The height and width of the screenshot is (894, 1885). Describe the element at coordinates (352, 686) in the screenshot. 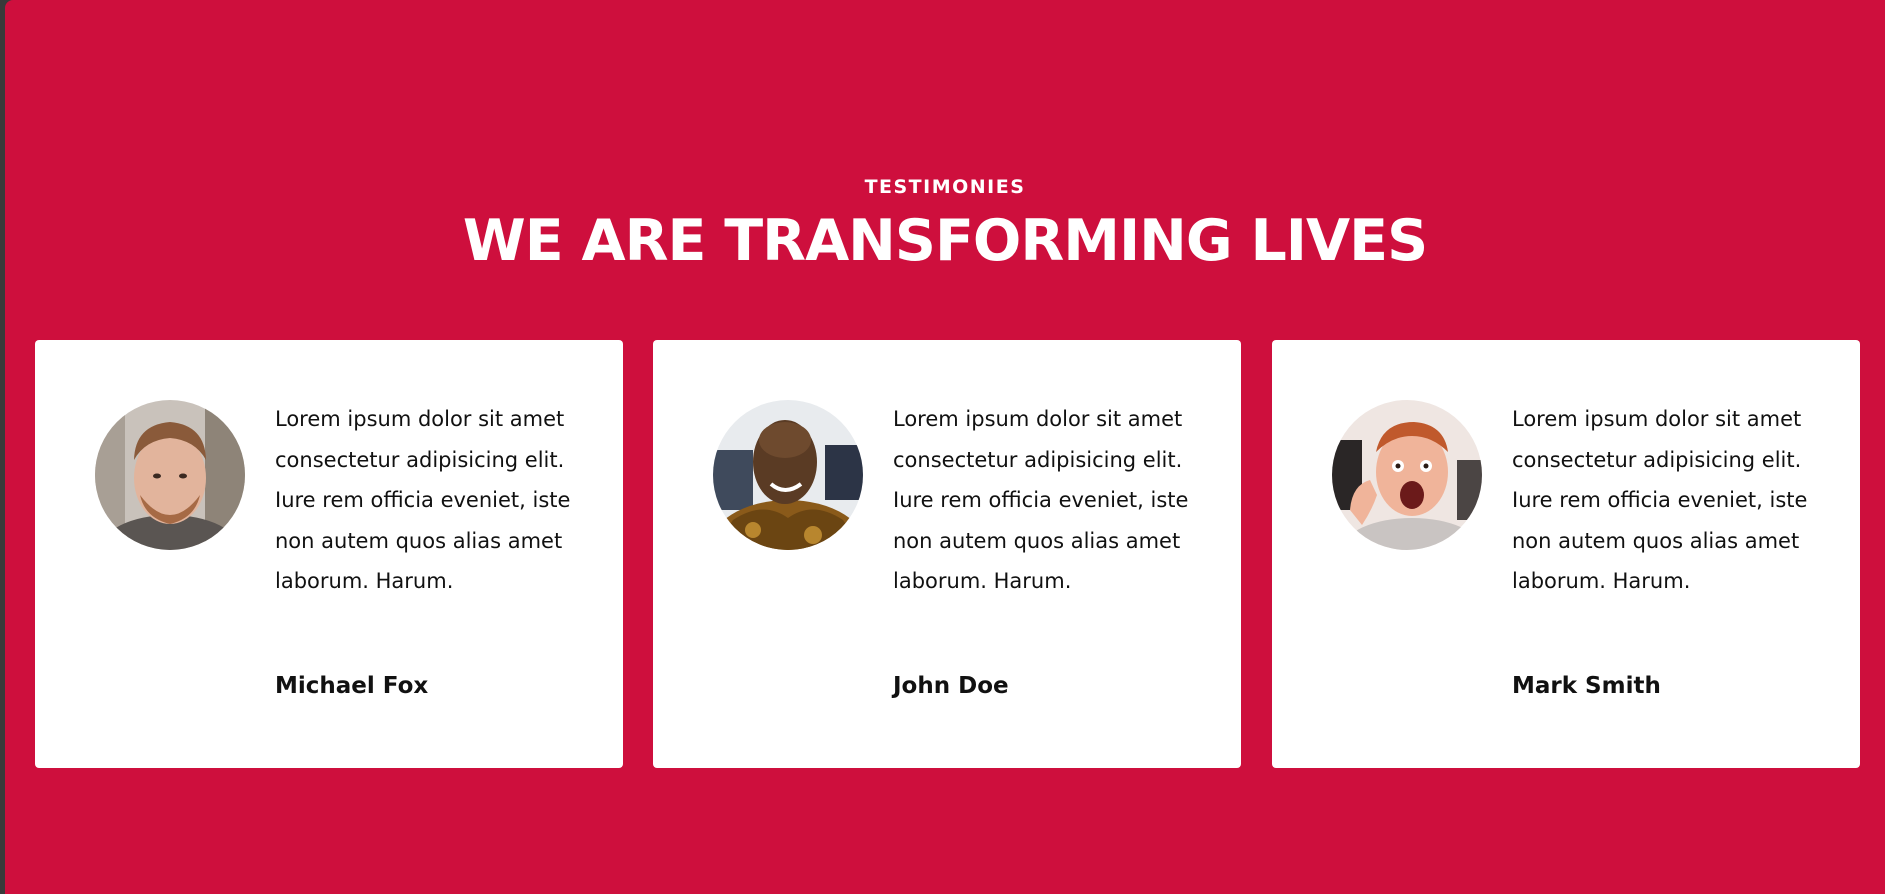

I see `testimonial-author: Michael Fox` at that location.